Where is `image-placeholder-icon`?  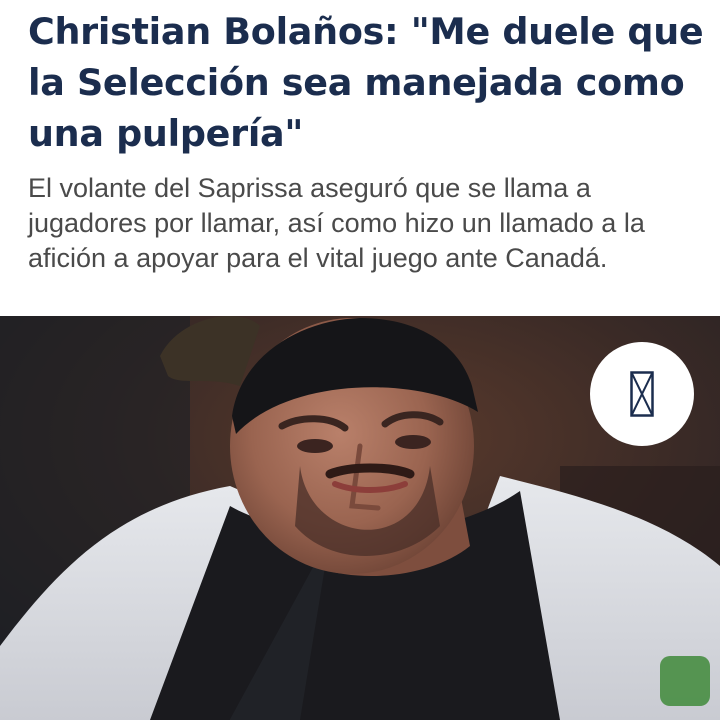 image-placeholder-icon is located at coordinates (642, 394).